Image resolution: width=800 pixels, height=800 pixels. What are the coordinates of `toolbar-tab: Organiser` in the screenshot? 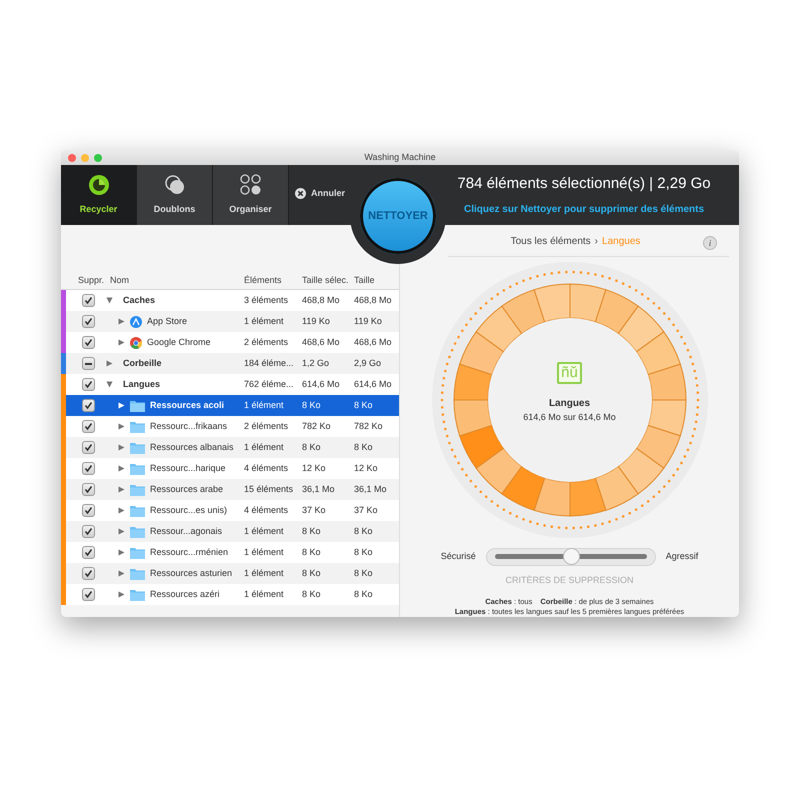 It's located at (251, 195).